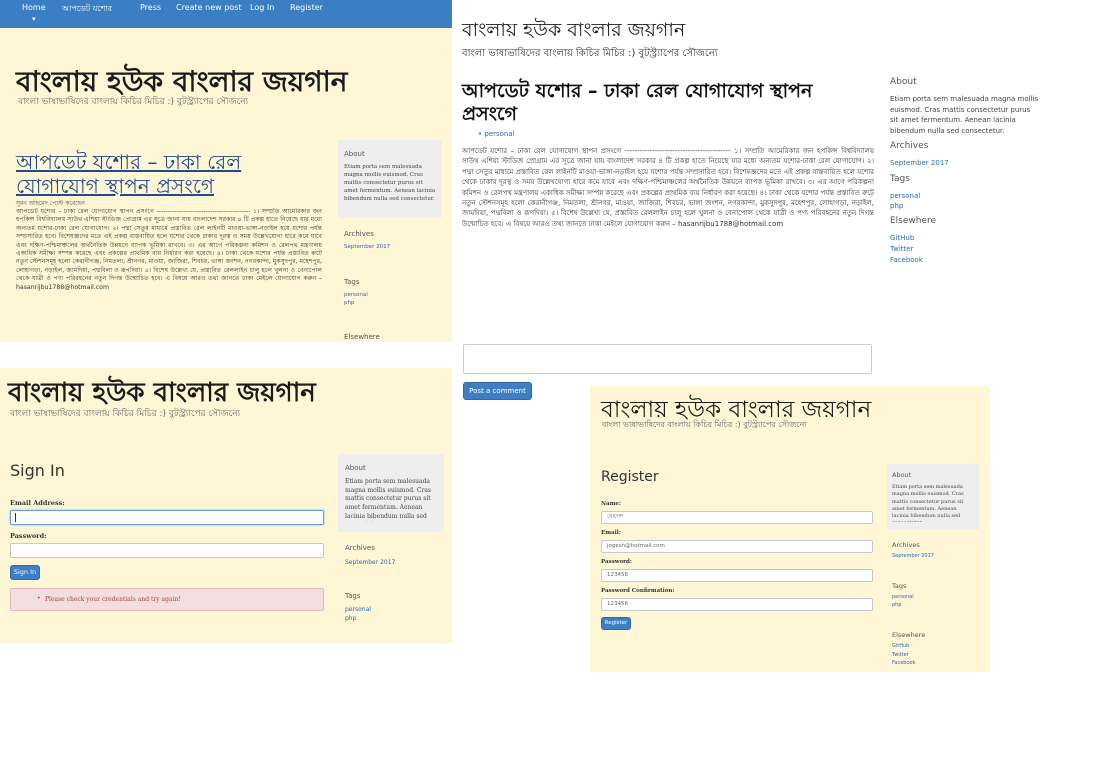  I want to click on nav-home-link: Home, so click(34, 7).